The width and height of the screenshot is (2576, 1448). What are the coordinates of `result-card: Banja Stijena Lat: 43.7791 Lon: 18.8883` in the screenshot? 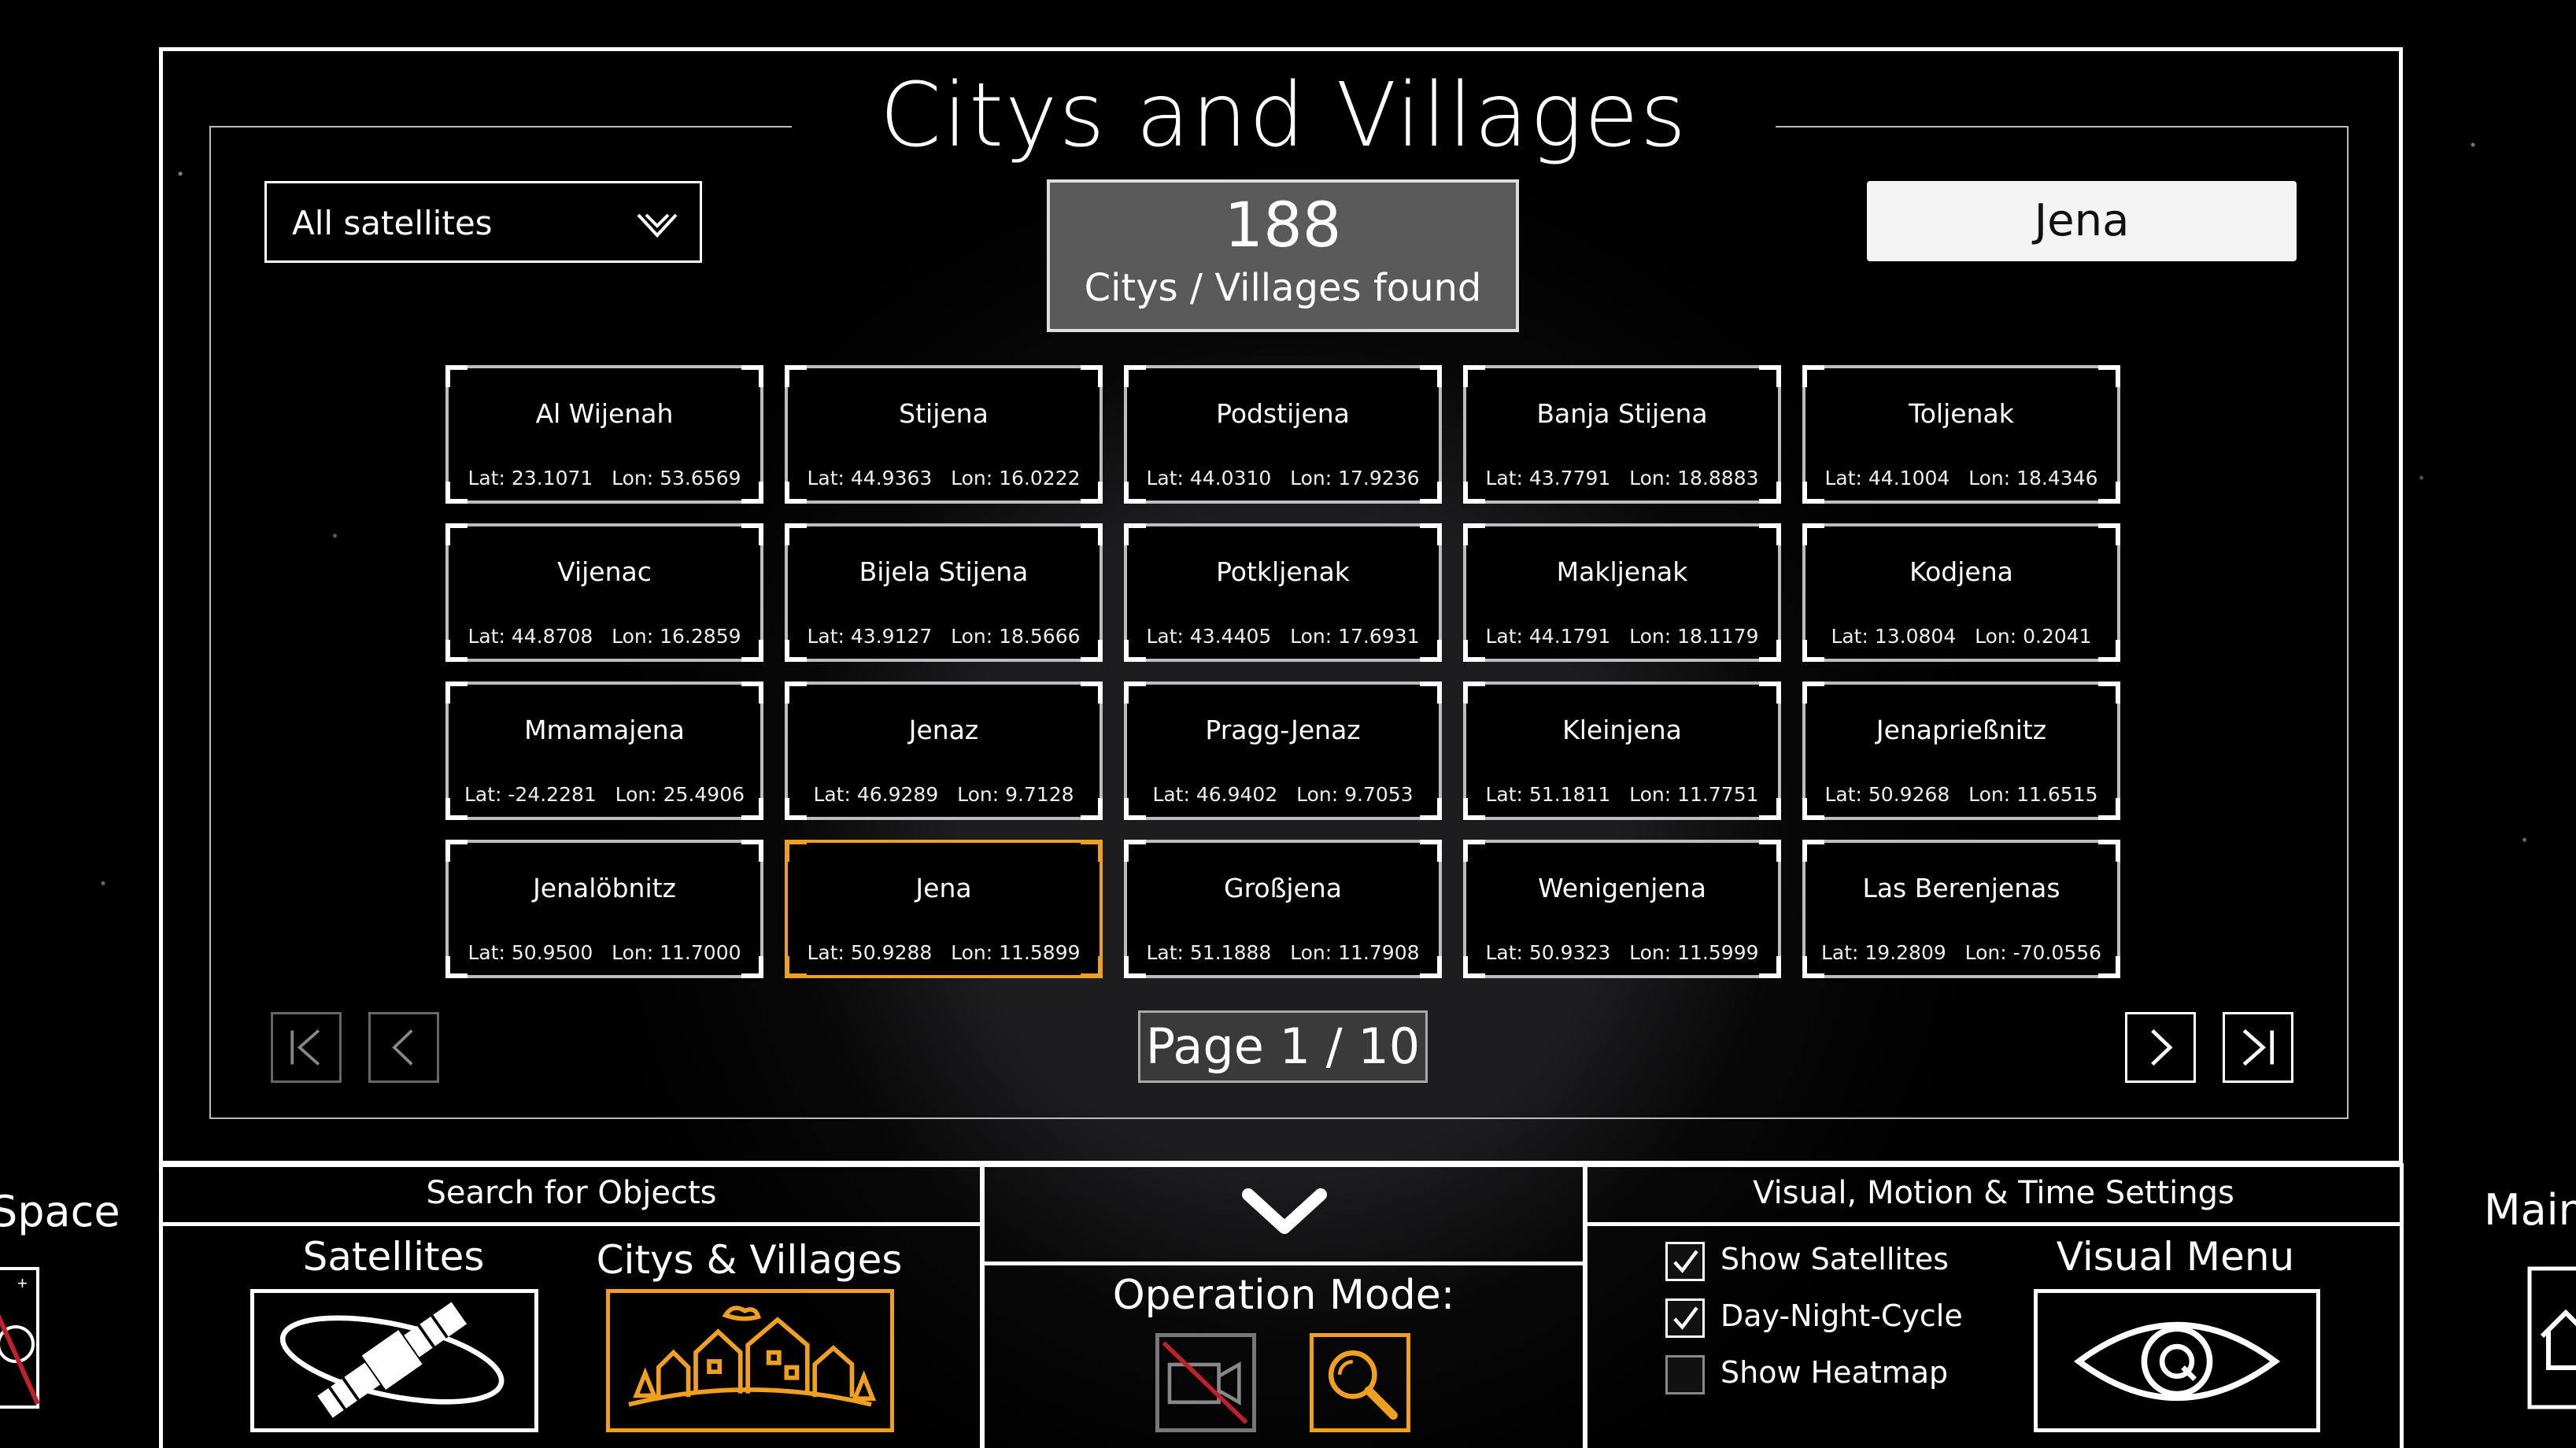 It's located at (1622, 435).